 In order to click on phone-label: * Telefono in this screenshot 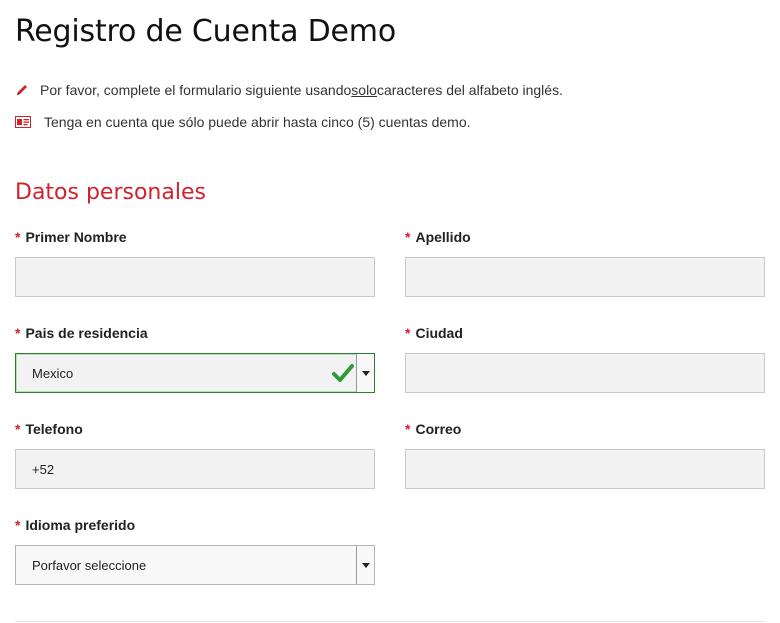, I will do `click(49, 429)`.